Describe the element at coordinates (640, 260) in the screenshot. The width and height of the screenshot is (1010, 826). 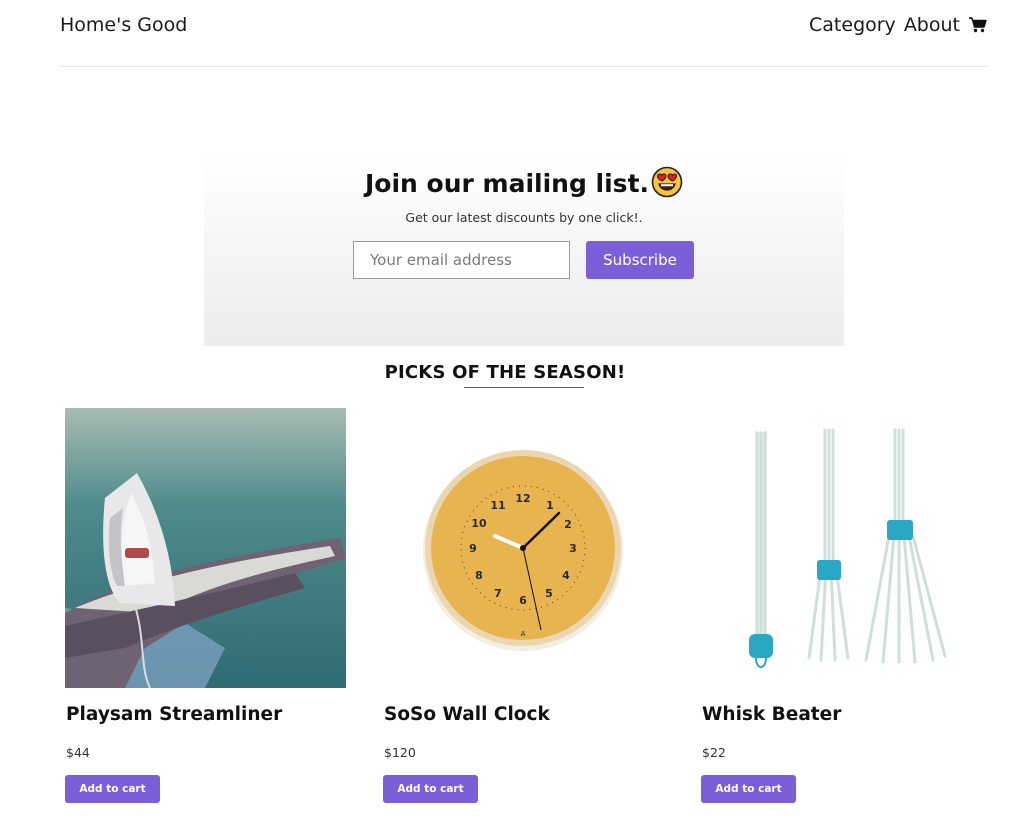
I see `subscribe-button: Subscribe` at that location.